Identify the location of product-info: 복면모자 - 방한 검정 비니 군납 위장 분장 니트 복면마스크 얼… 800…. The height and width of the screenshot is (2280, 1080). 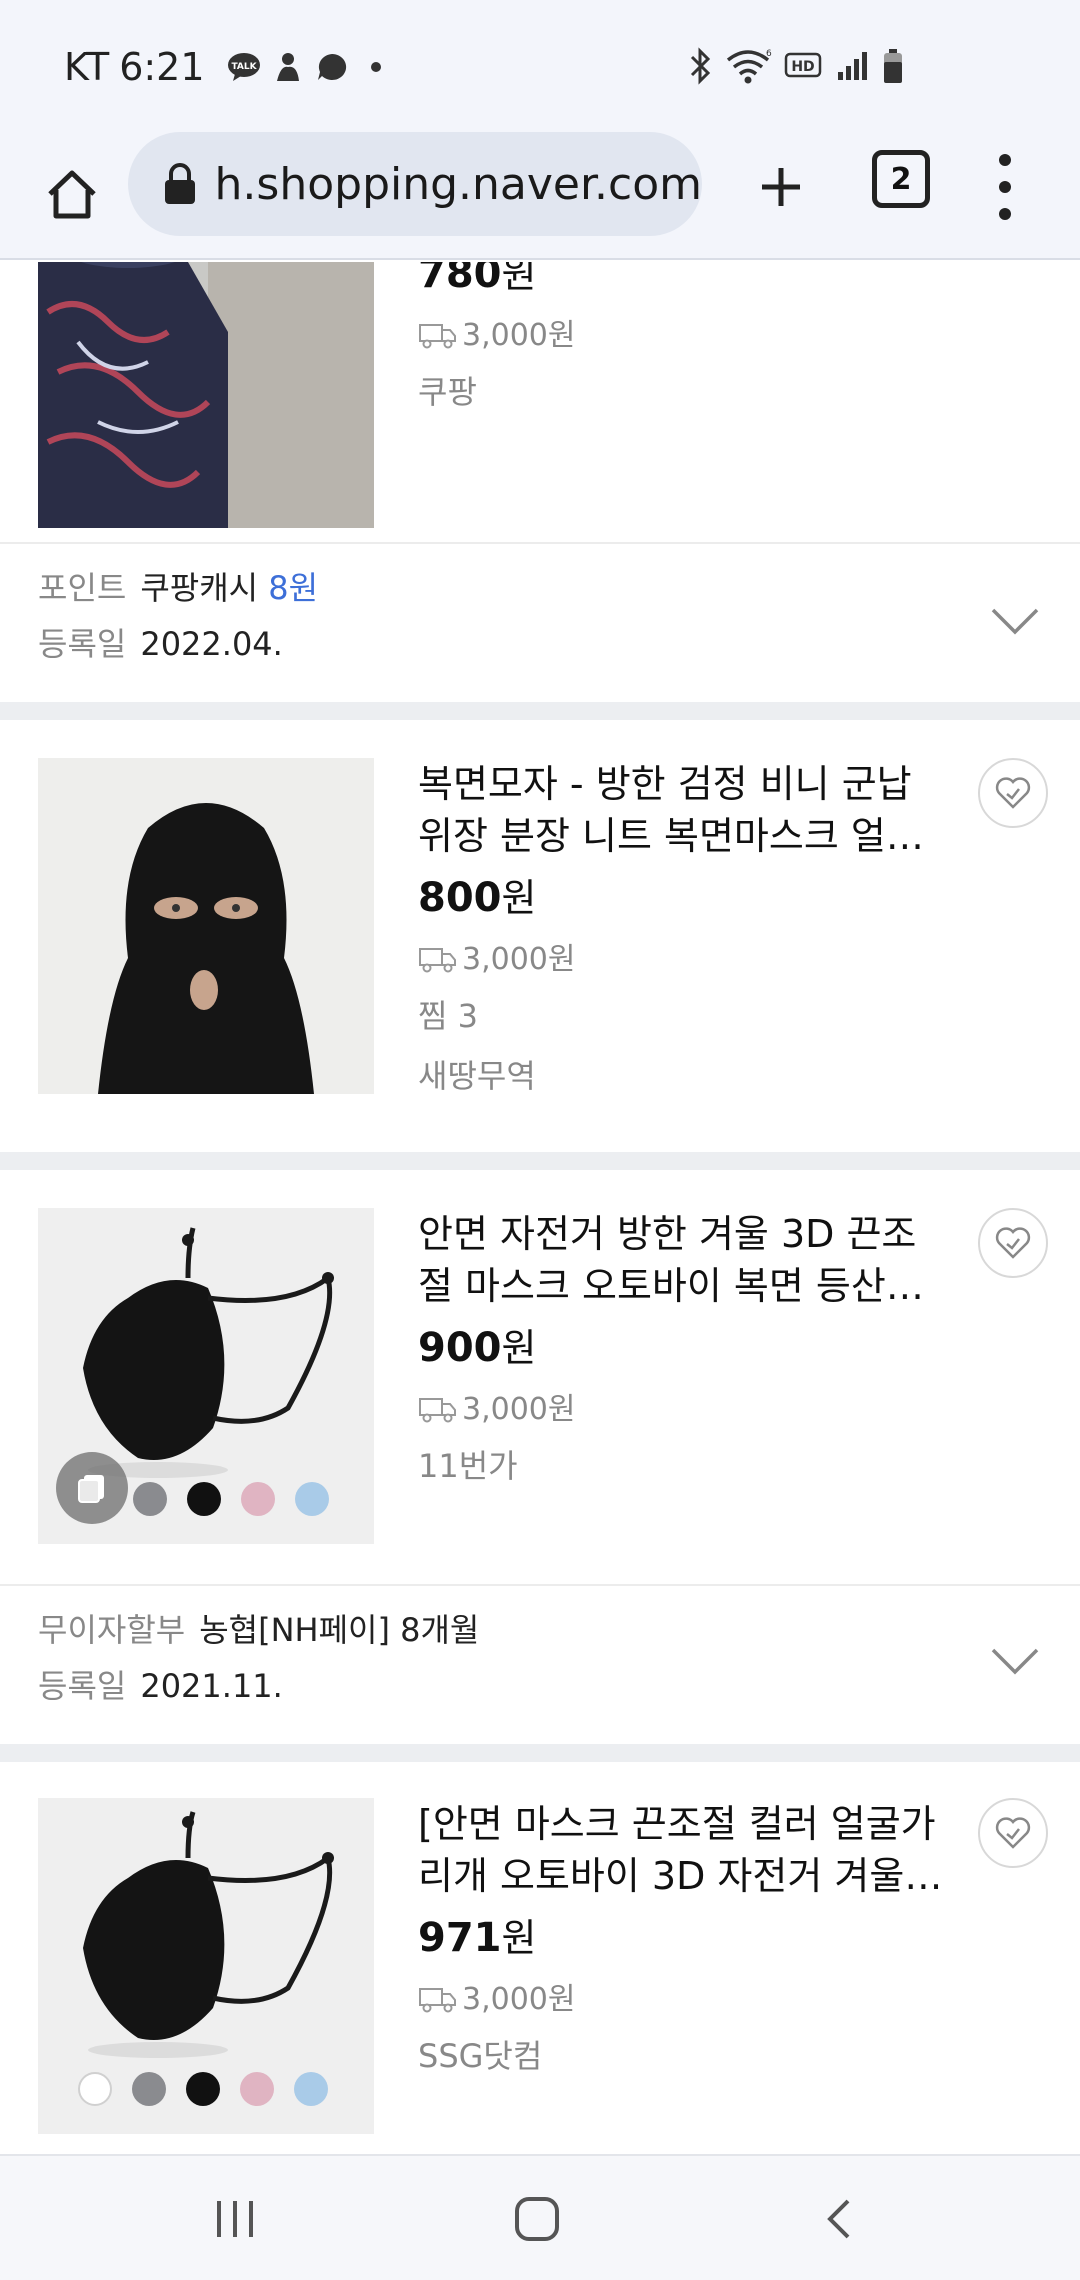
(683, 932).